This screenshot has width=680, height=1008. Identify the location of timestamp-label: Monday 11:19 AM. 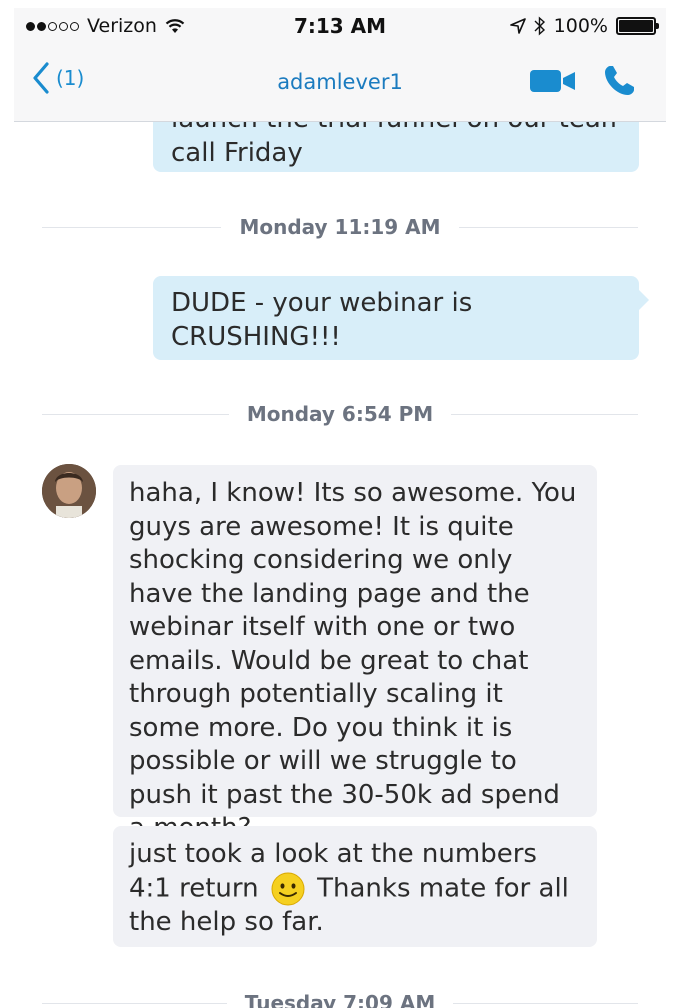
(340, 227).